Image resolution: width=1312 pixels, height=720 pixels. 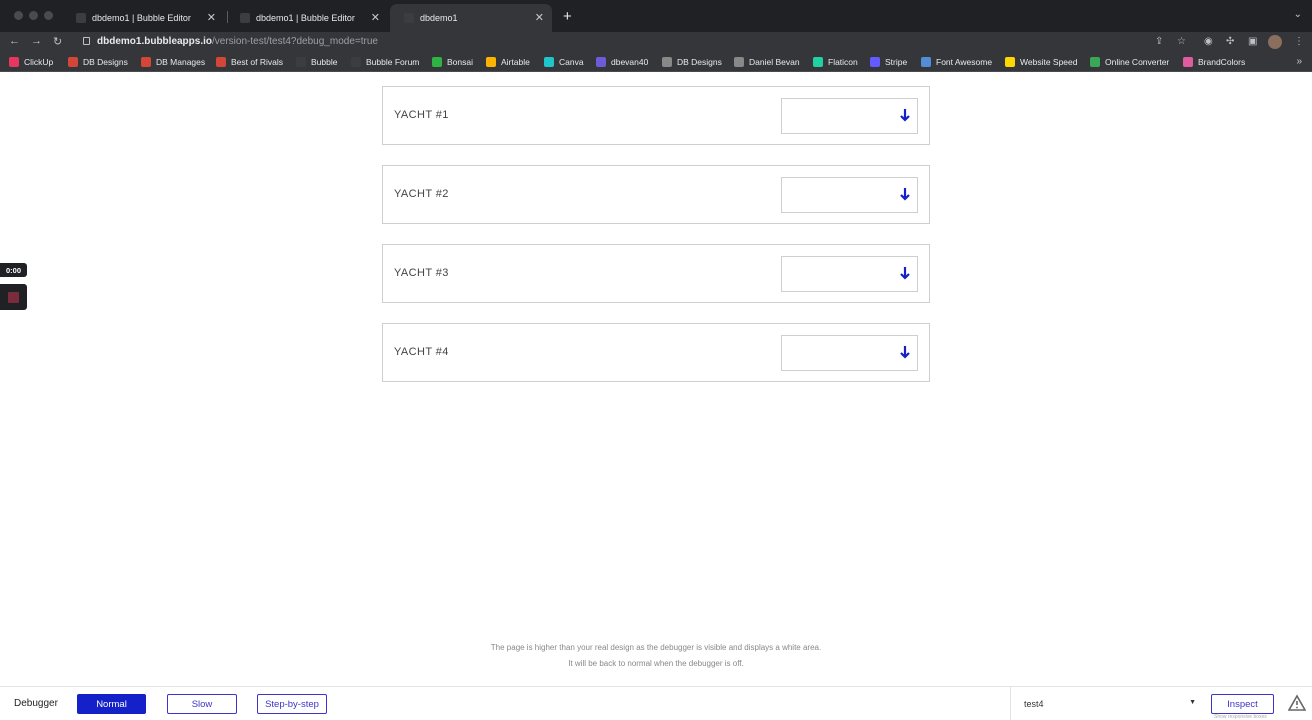 I want to click on mode-slow-button: Slow, so click(x=202, y=704).